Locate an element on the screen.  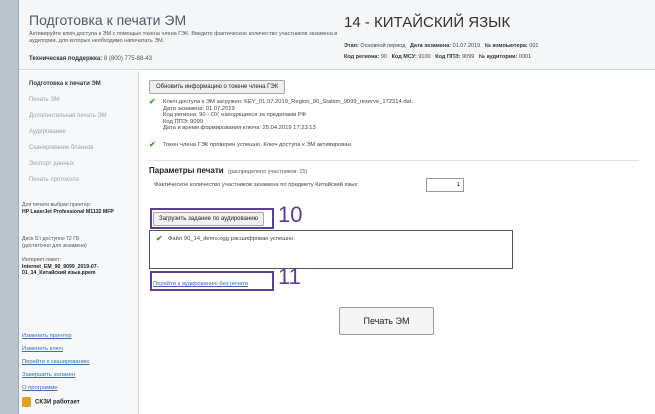
callout-11: 11 is located at coordinates (289, 276).